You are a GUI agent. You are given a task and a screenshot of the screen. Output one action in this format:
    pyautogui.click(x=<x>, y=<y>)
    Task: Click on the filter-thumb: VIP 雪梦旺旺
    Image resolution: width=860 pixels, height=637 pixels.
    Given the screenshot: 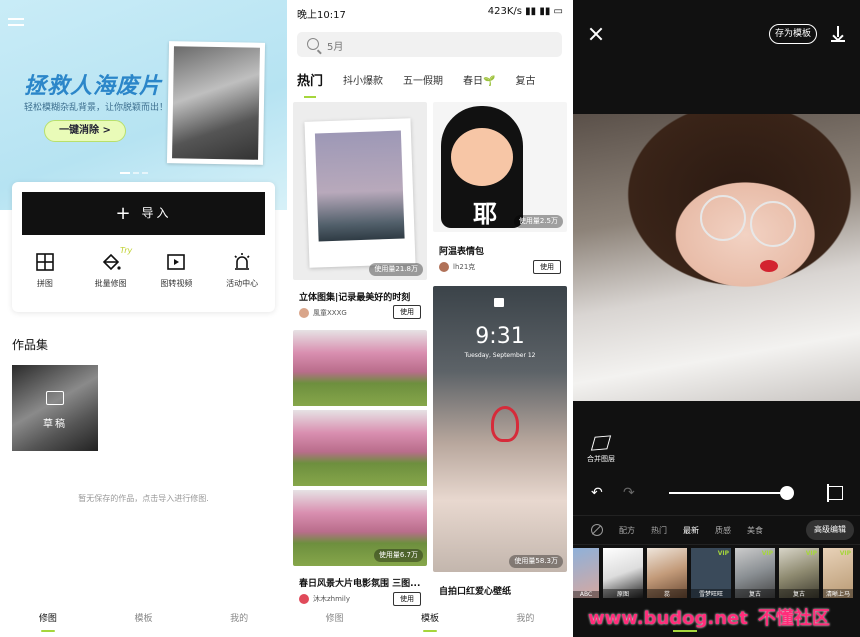 What is the action you would take?
    pyautogui.click(x=711, y=573)
    